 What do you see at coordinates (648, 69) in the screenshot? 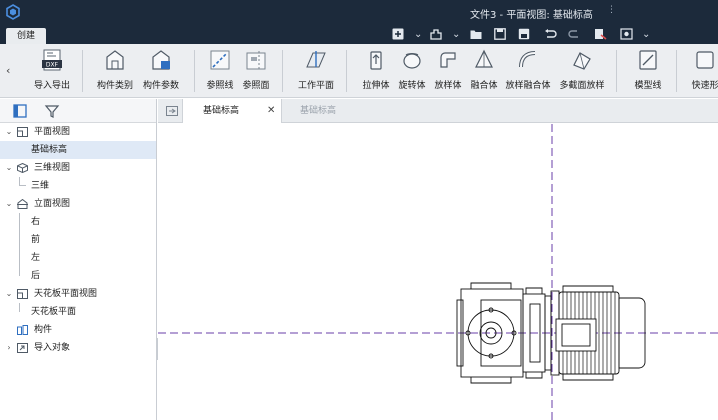
I see `model-line-button: 模型线` at bounding box center [648, 69].